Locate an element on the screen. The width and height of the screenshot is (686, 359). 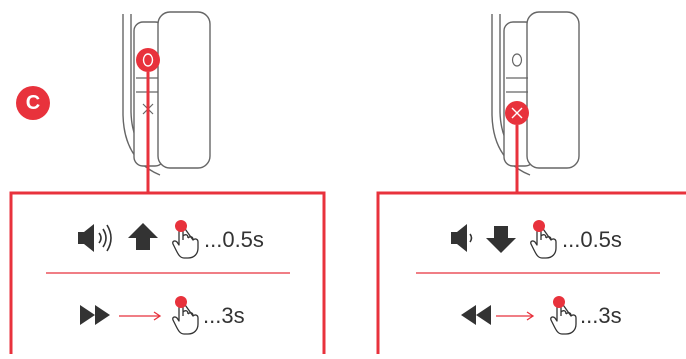
volume-down-icon is located at coordinates (462, 238).